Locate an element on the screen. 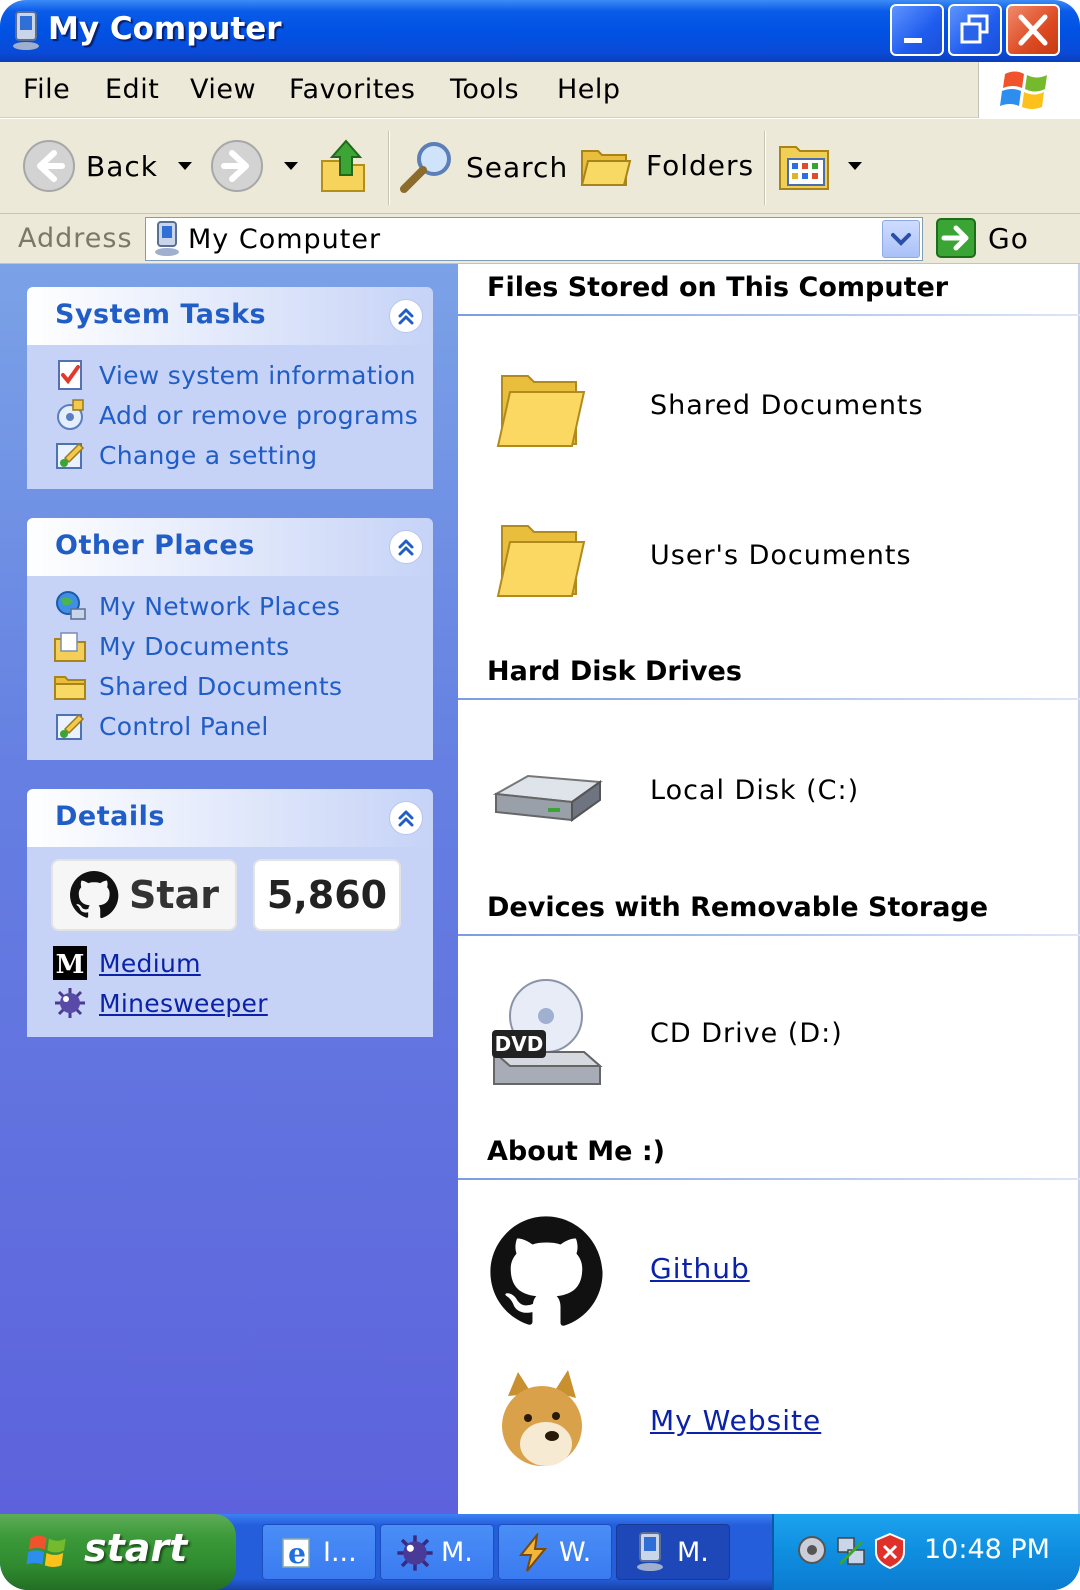  item-my-website: My Website is located at coordinates (768, 1419).